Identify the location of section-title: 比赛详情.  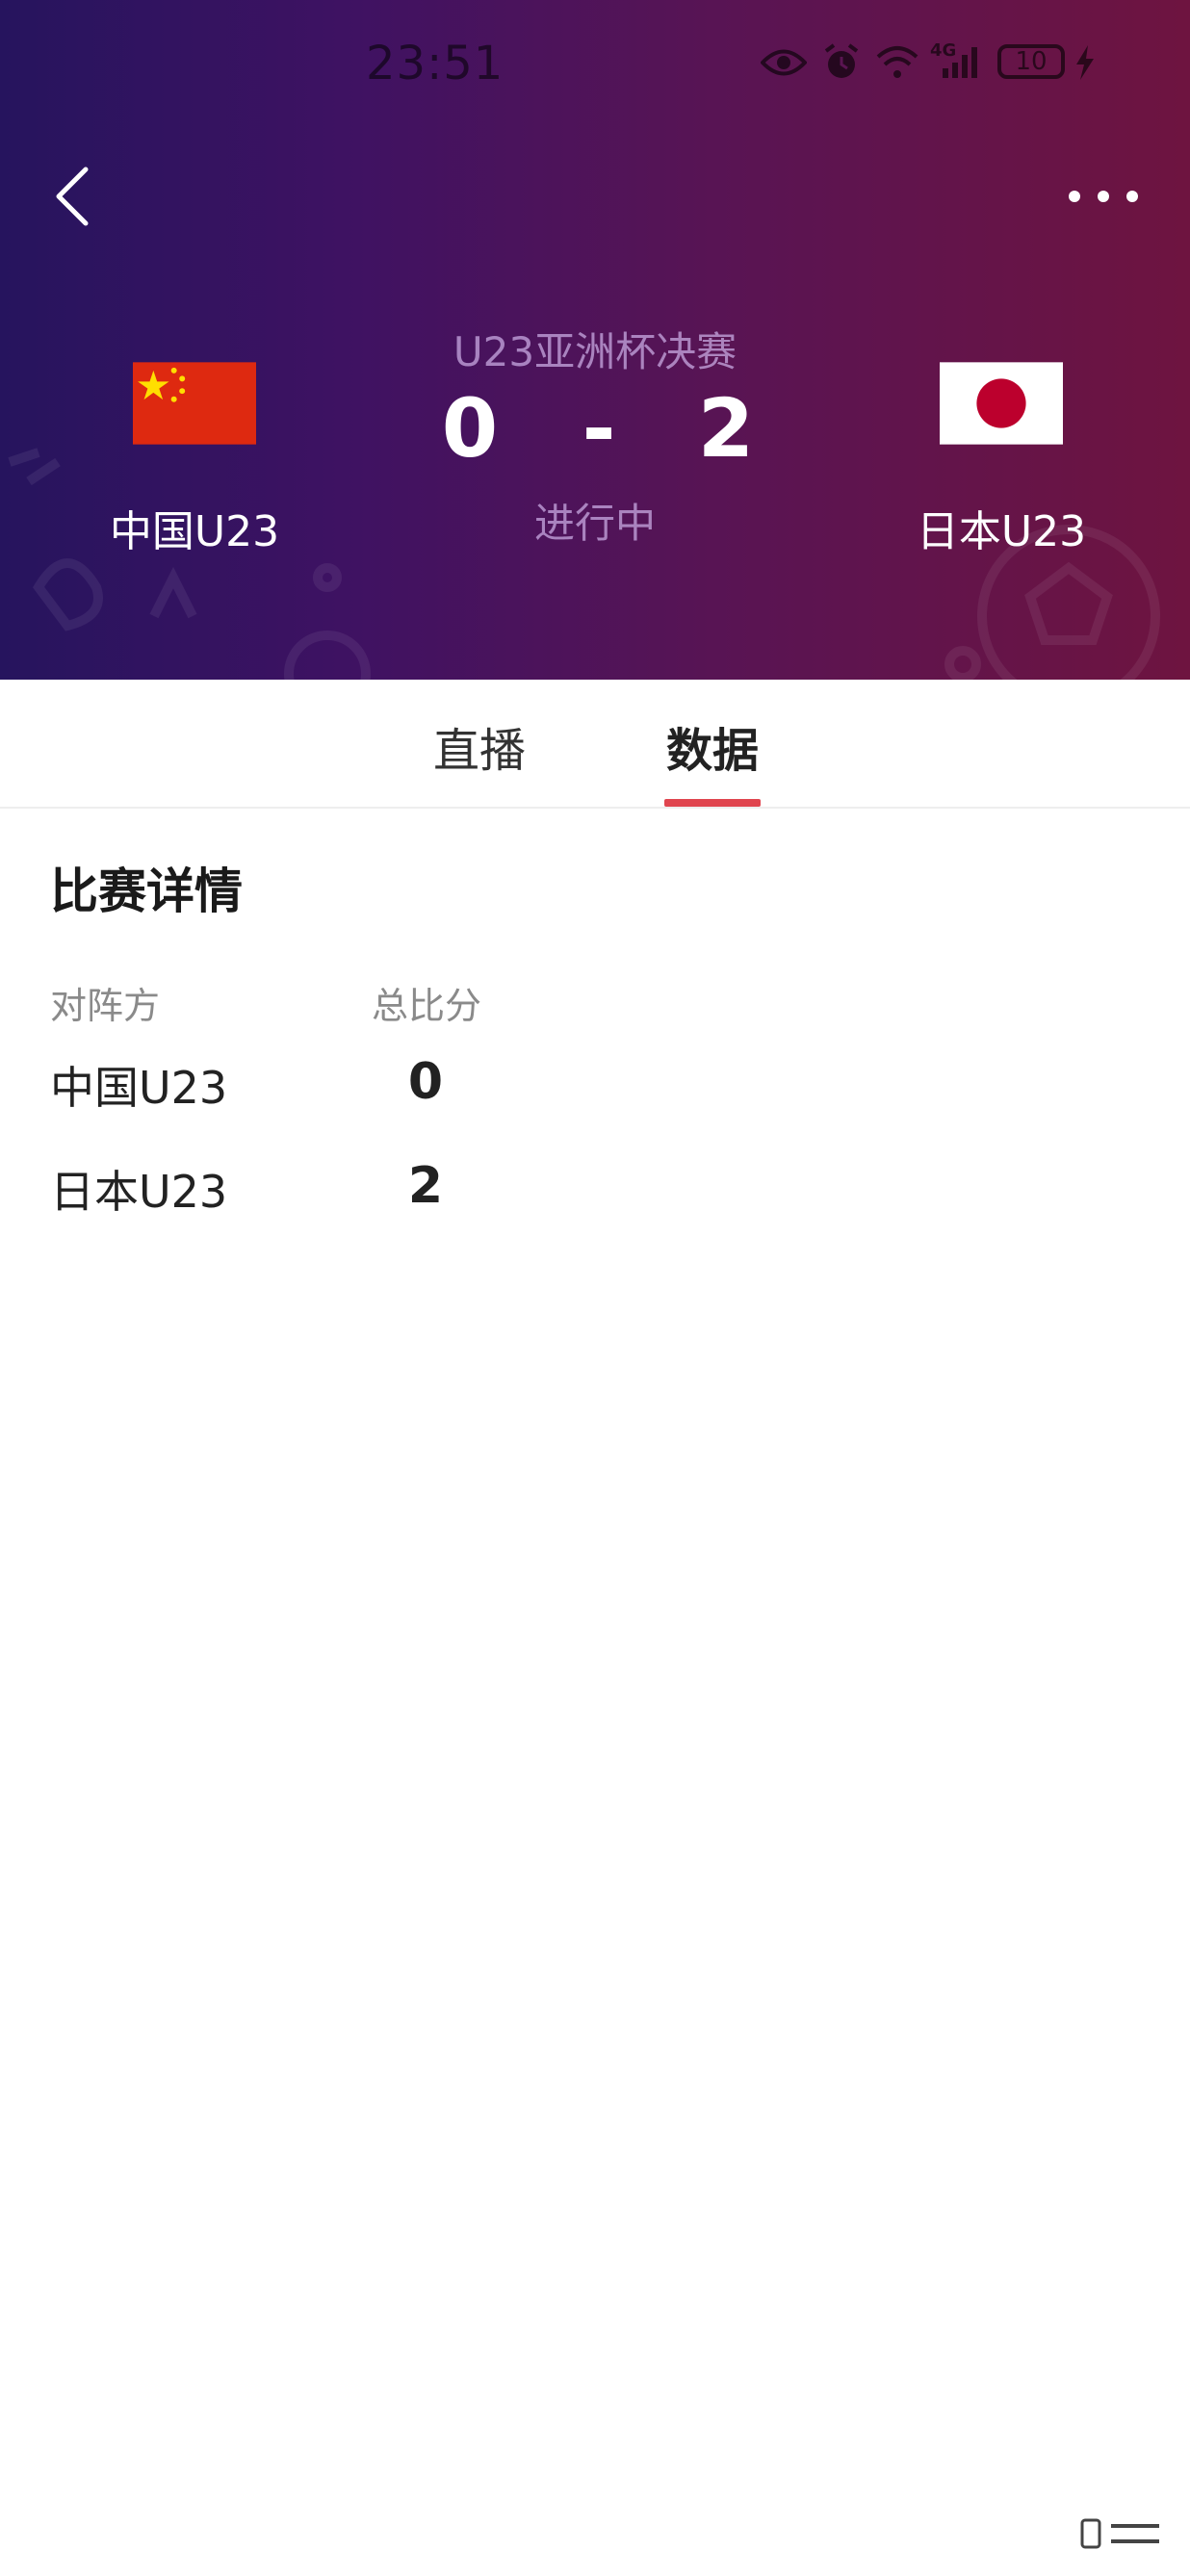
(147, 891).